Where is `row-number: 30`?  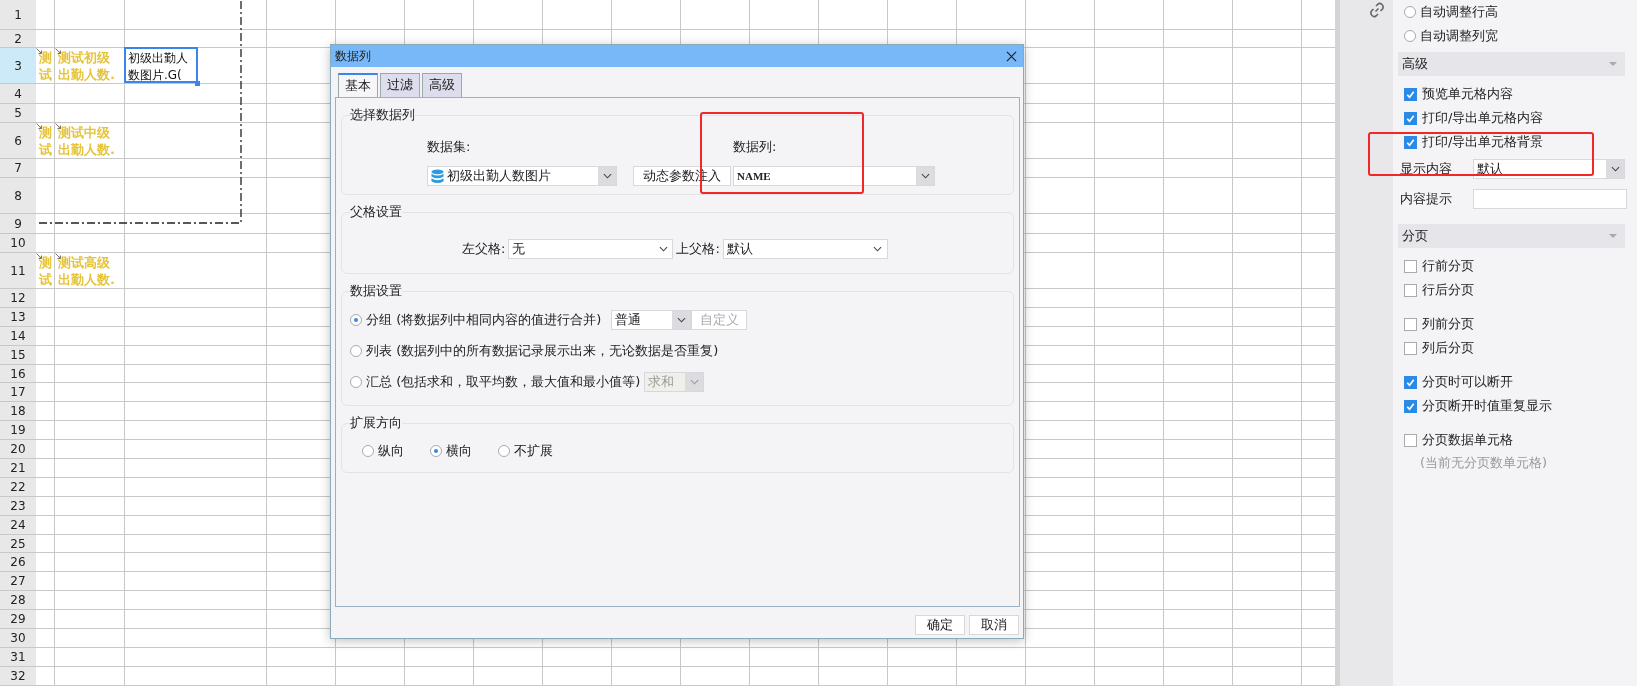
row-number: 30 is located at coordinates (18, 638).